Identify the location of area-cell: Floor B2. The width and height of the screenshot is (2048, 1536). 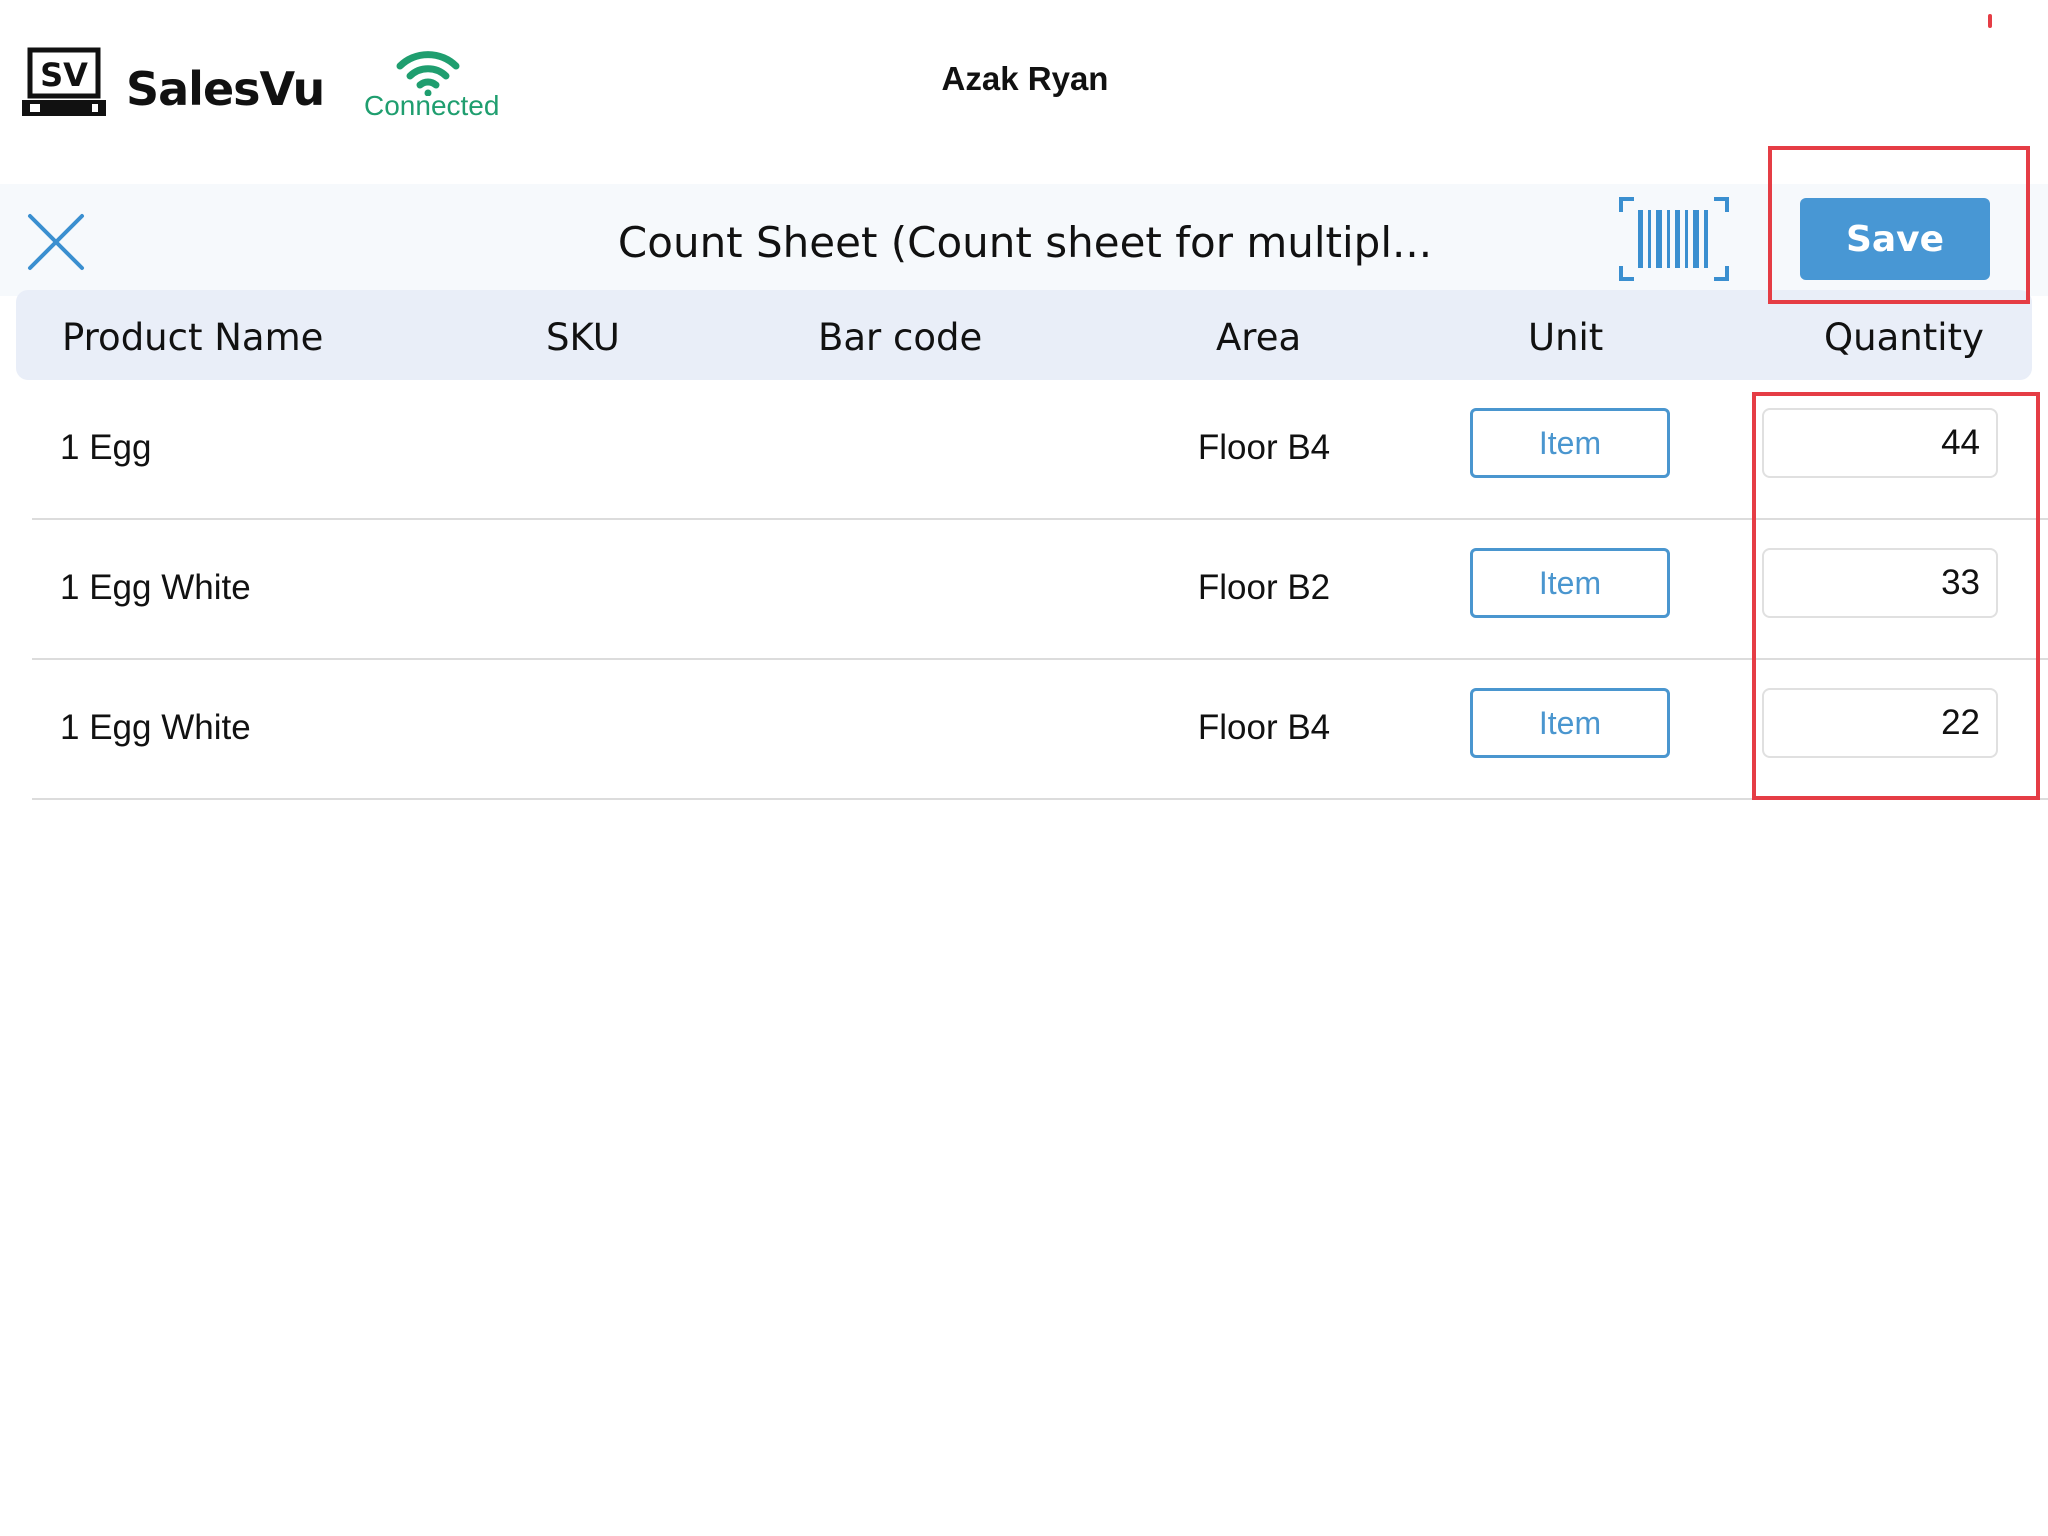
(1264, 587).